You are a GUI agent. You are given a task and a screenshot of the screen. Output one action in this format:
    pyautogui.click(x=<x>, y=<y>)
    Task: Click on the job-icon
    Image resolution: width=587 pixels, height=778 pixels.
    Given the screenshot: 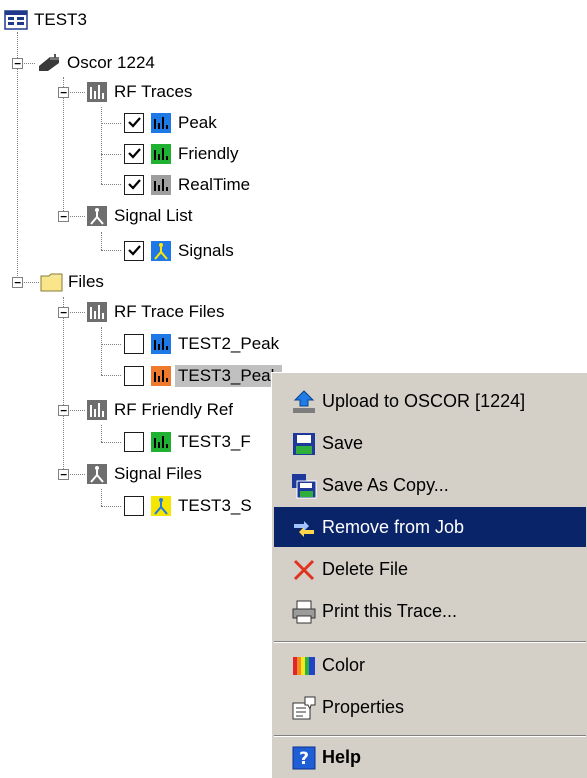 What is the action you would take?
    pyautogui.click(x=16, y=20)
    